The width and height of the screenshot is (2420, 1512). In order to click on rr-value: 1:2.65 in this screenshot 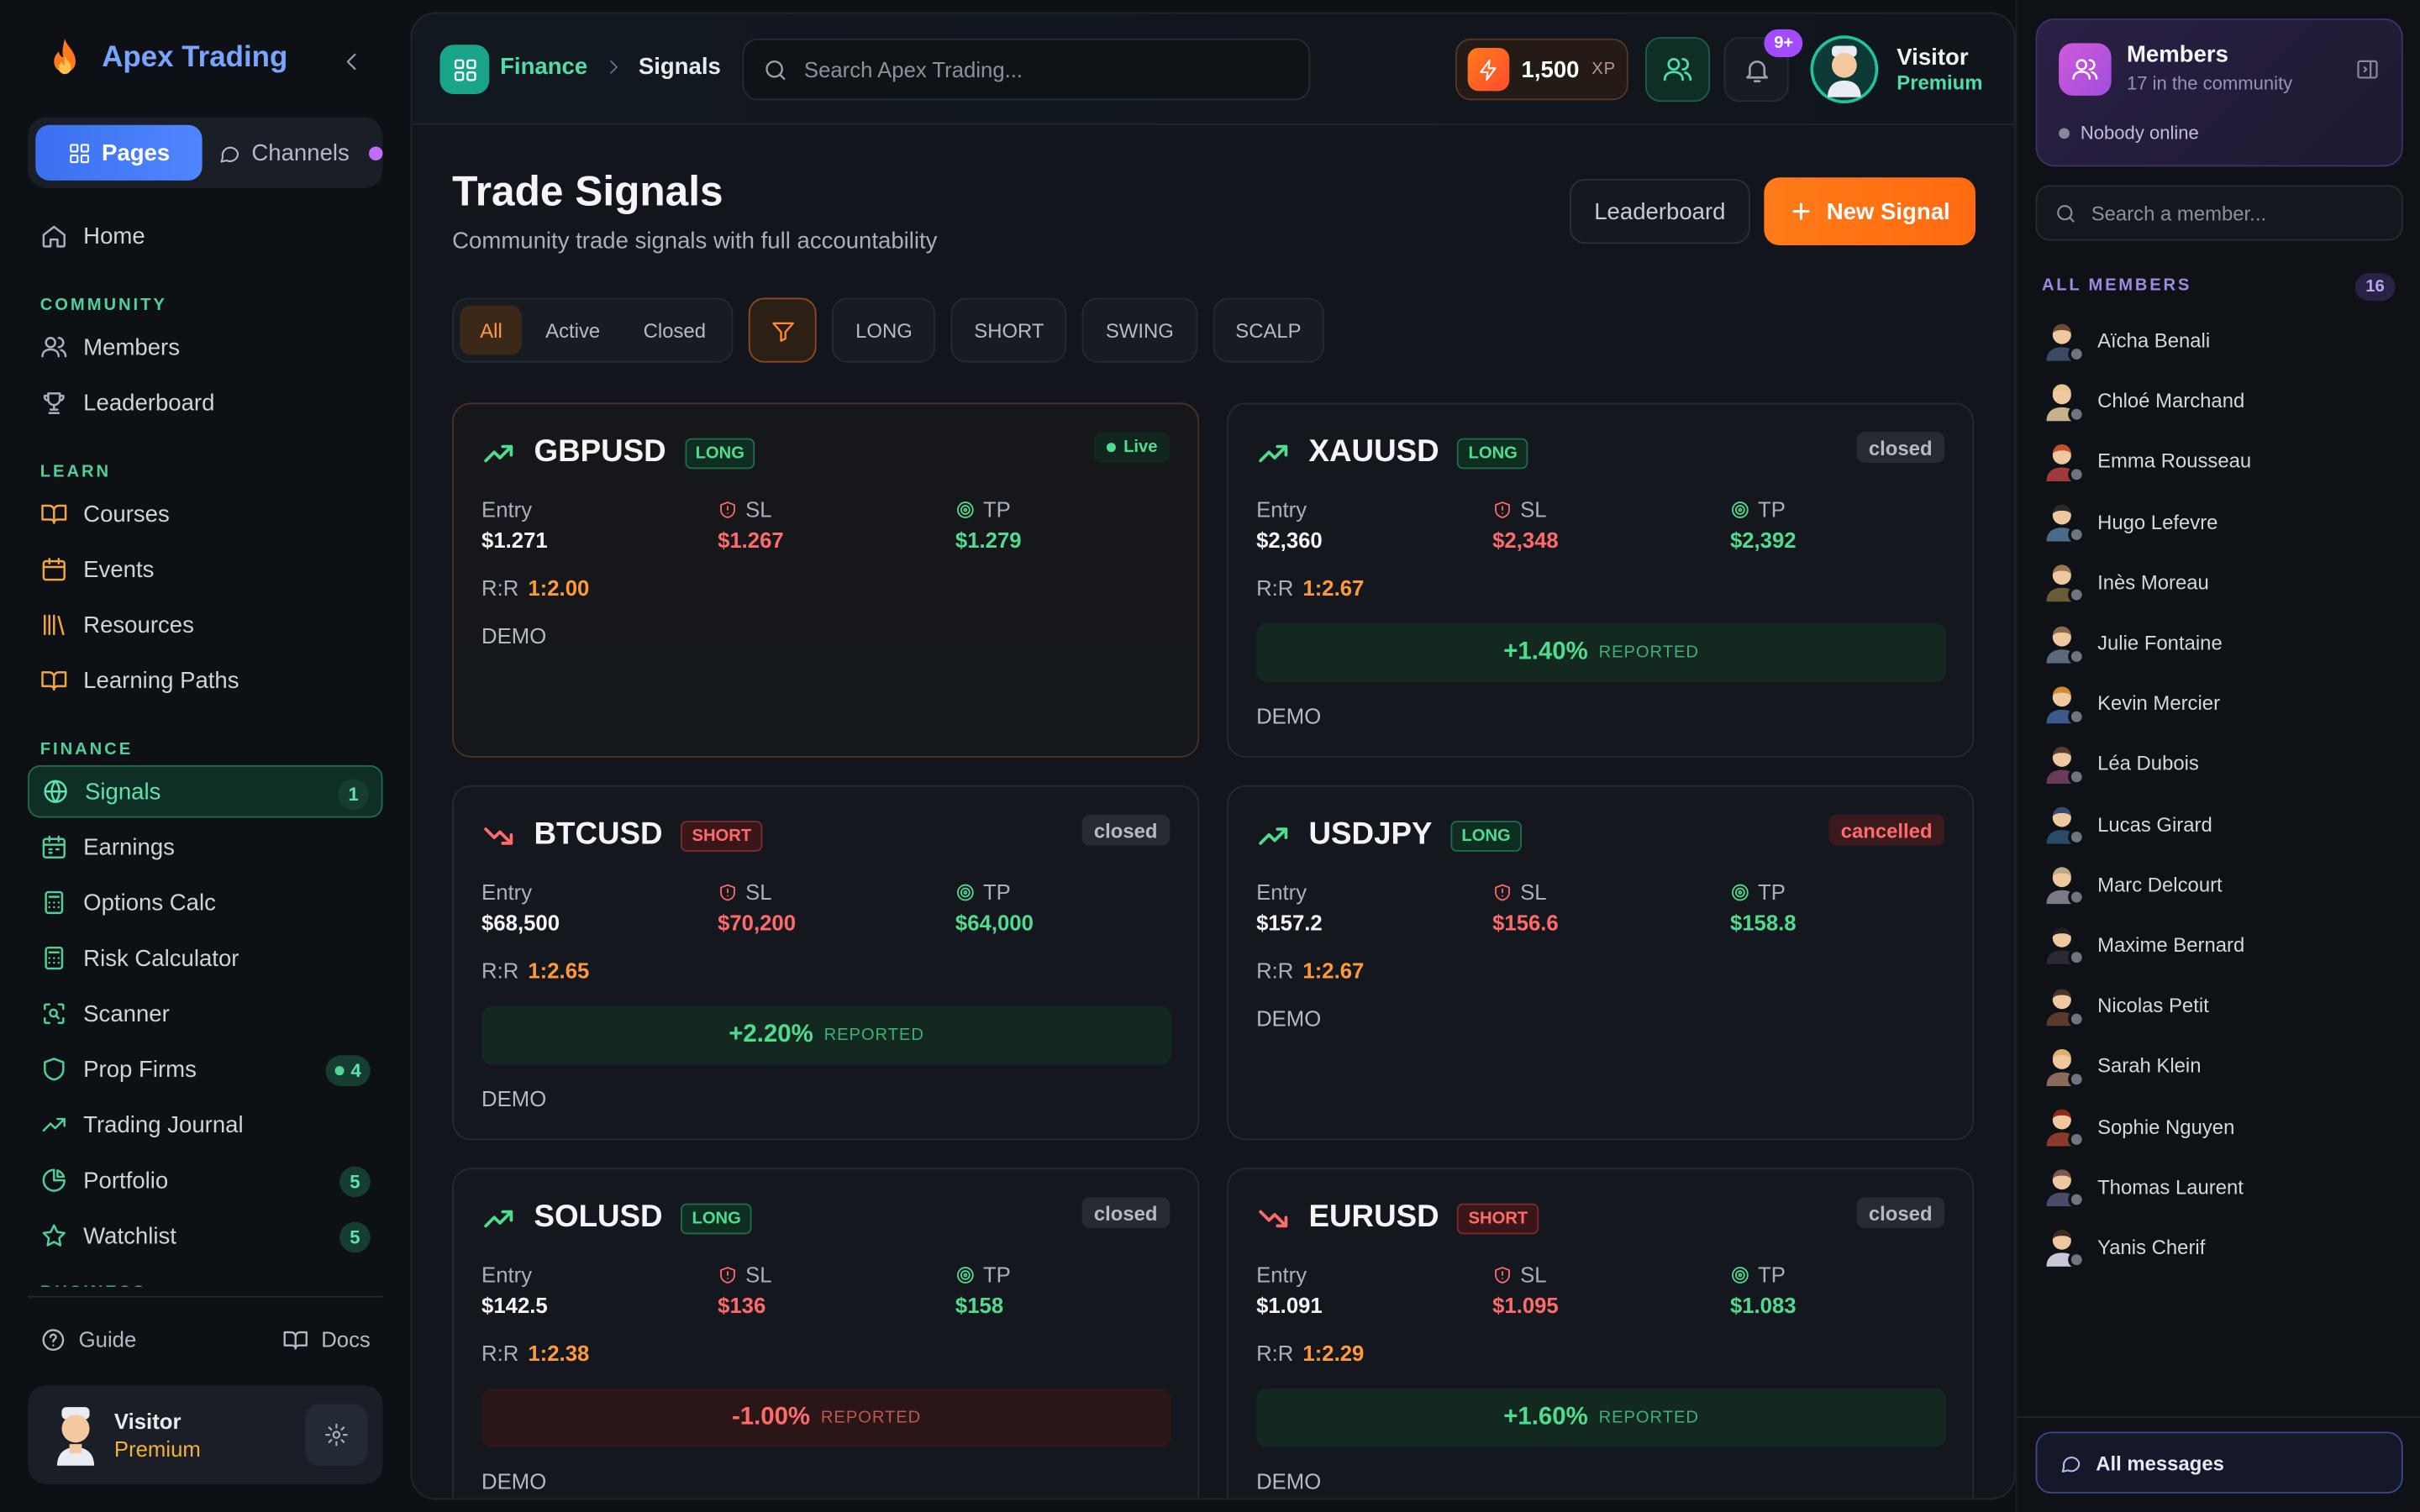, I will do `click(559, 970)`.